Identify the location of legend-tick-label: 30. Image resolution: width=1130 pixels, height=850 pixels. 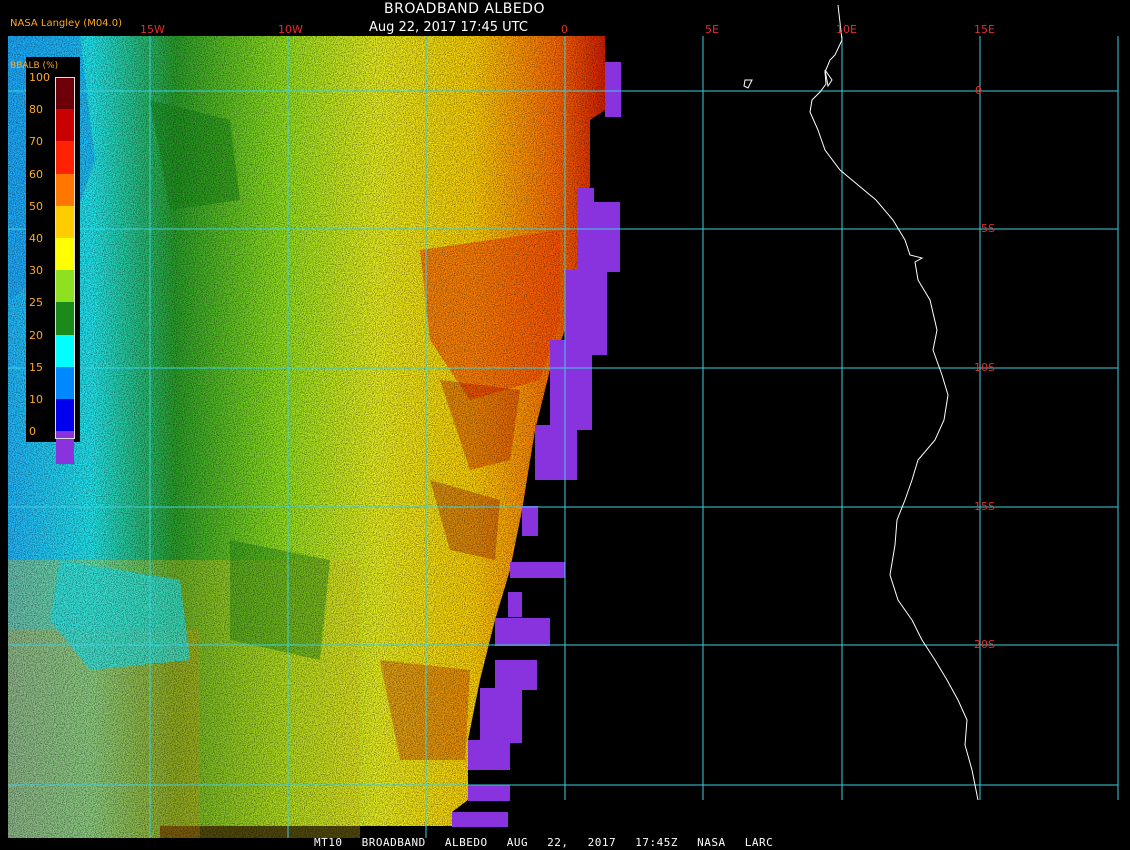
(36, 271).